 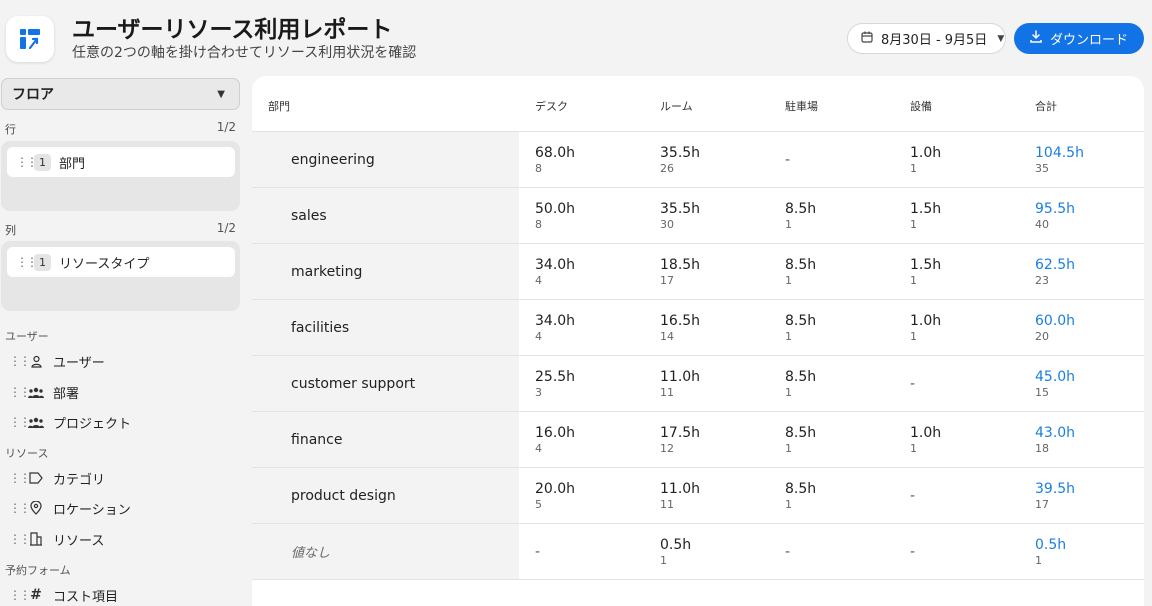 What do you see at coordinates (555, 433) in the screenshot?
I see `cell-hours: 16.0h` at bounding box center [555, 433].